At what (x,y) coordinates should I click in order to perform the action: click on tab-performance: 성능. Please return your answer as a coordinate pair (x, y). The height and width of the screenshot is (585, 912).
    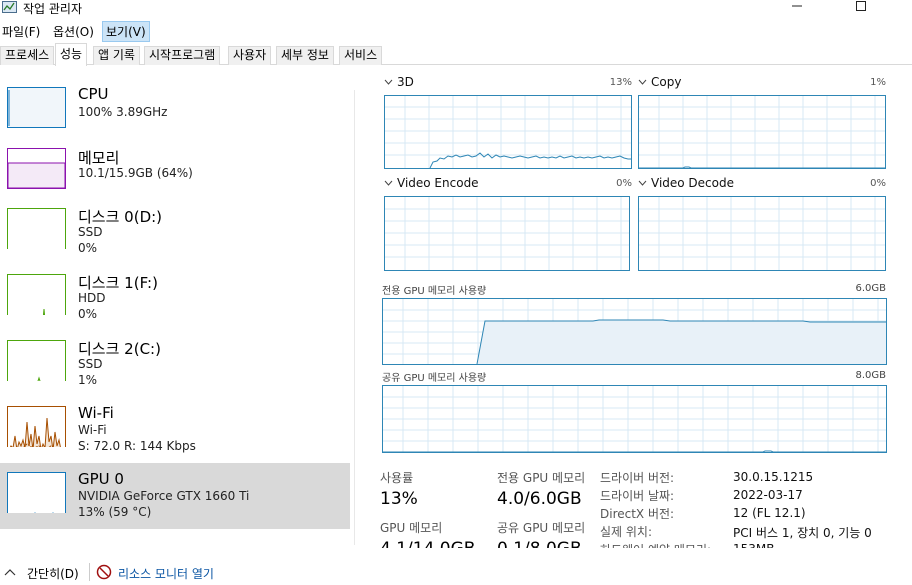
    Looking at the image, I should click on (71, 54).